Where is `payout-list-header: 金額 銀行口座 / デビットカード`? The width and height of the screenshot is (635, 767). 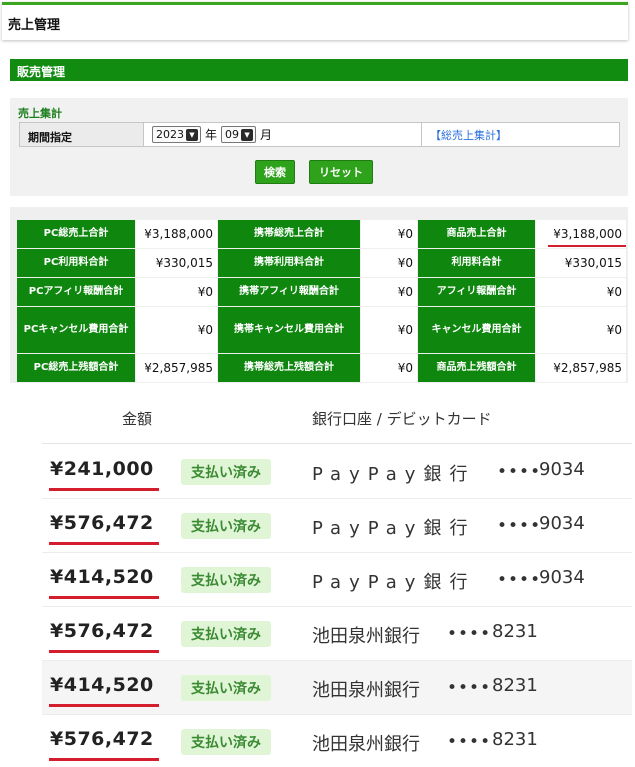
payout-list-header: 金額 銀行口座 / デビットカード is located at coordinates (337, 421).